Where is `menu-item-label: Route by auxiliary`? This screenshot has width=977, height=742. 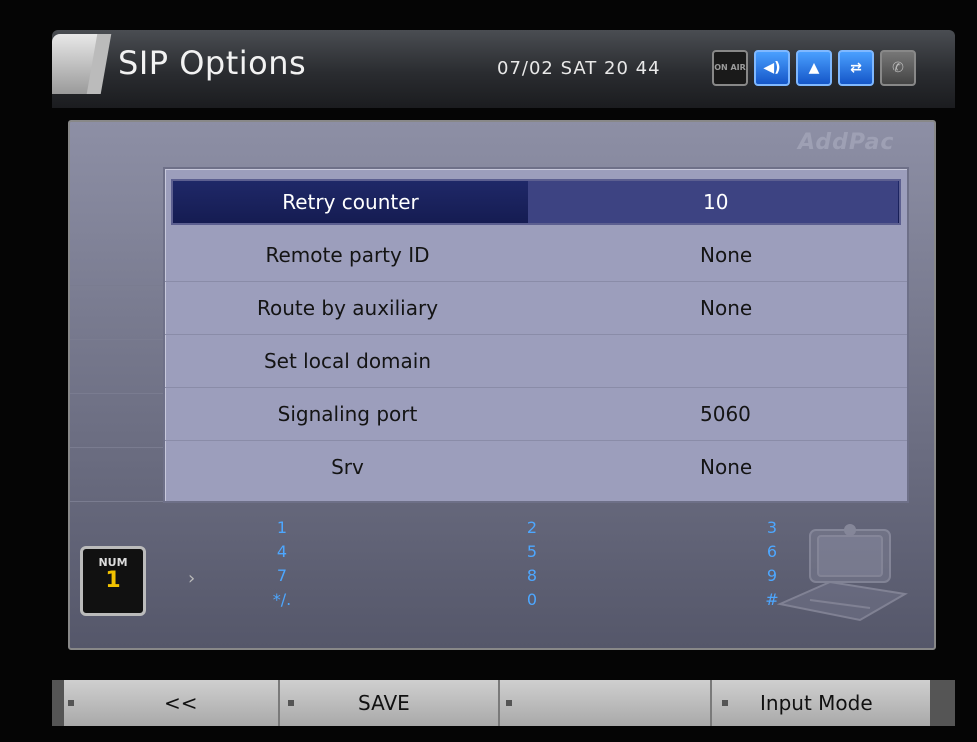 menu-item-label: Route by auxiliary is located at coordinates (347, 308).